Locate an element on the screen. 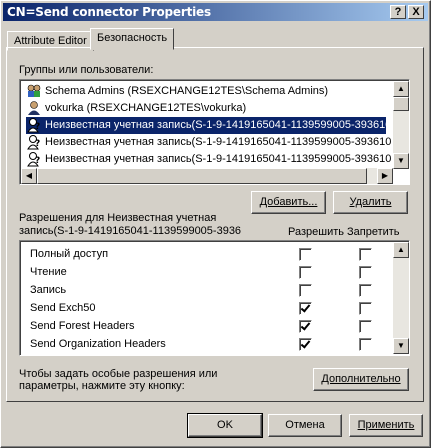 This screenshot has width=431, height=448. window-title: CN=Send connector Properties is located at coordinates (109, 12).